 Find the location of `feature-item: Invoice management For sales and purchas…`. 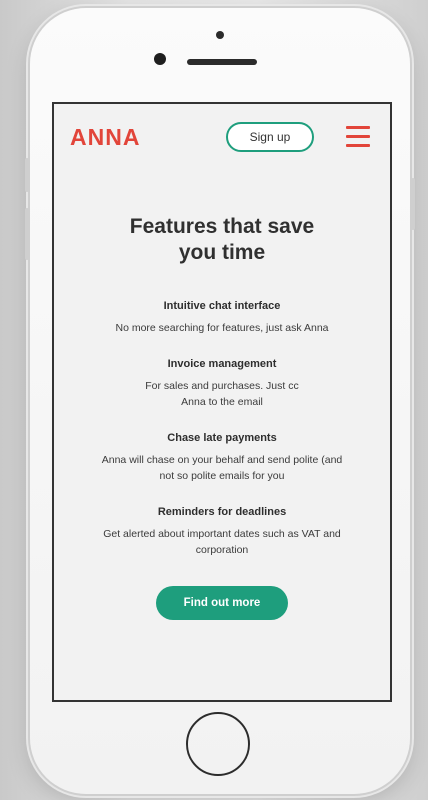

feature-item: Invoice management For sales and purchas… is located at coordinates (222, 384).